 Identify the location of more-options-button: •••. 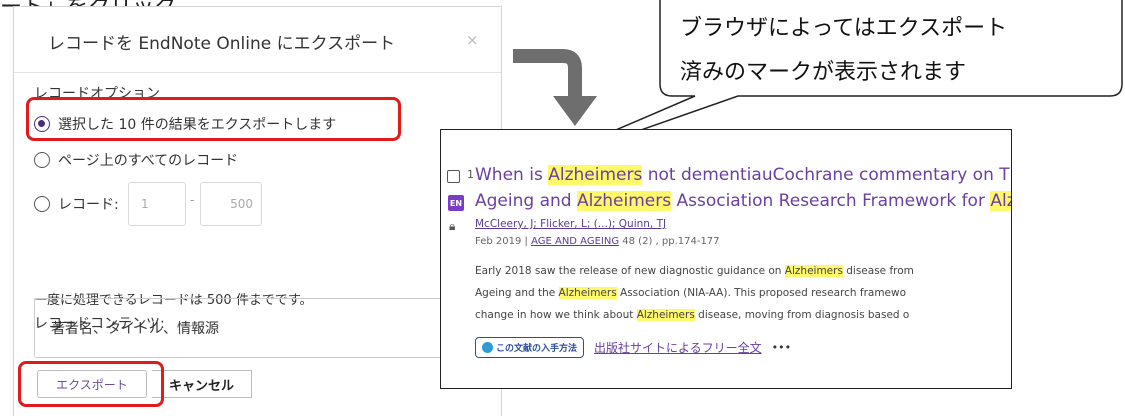
(781, 347).